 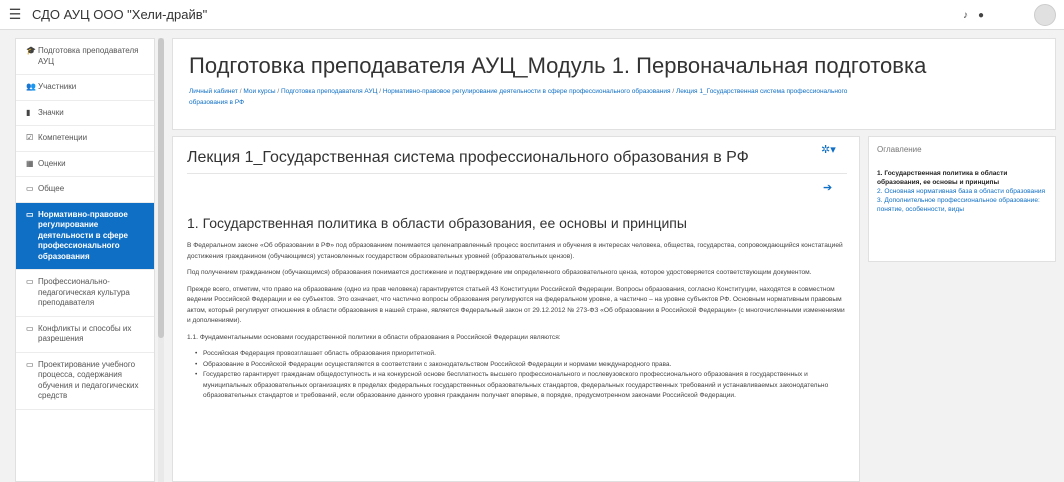 What do you see at coordinates (532, 15) in the screenshot?
I see `top-navbar: ☰ СДО АУЦ ООО "Хели-драйв" ♪ ●` at bounding box center [532, 15].